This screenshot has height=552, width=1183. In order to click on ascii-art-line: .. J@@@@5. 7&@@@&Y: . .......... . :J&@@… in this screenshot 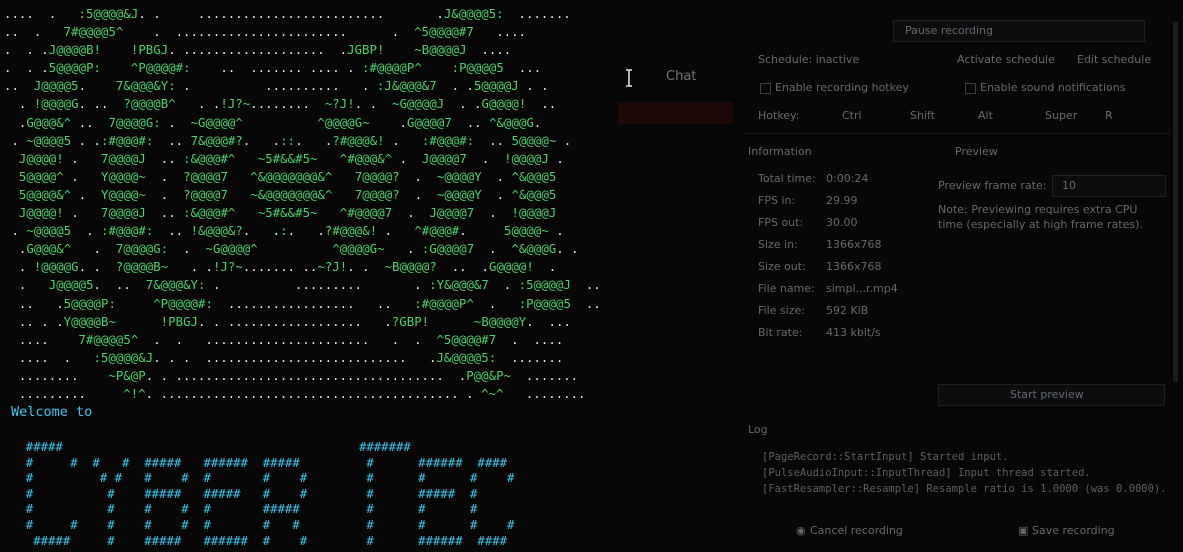, I will do `click(276, 86)`.